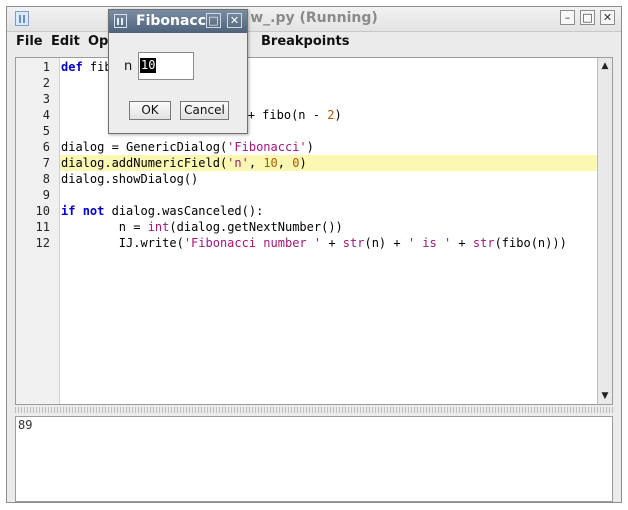 This screenshot has width=628, height=510. I want to click on dialog-title-bar: Fibonacci □ ✕, so click(178, 21).